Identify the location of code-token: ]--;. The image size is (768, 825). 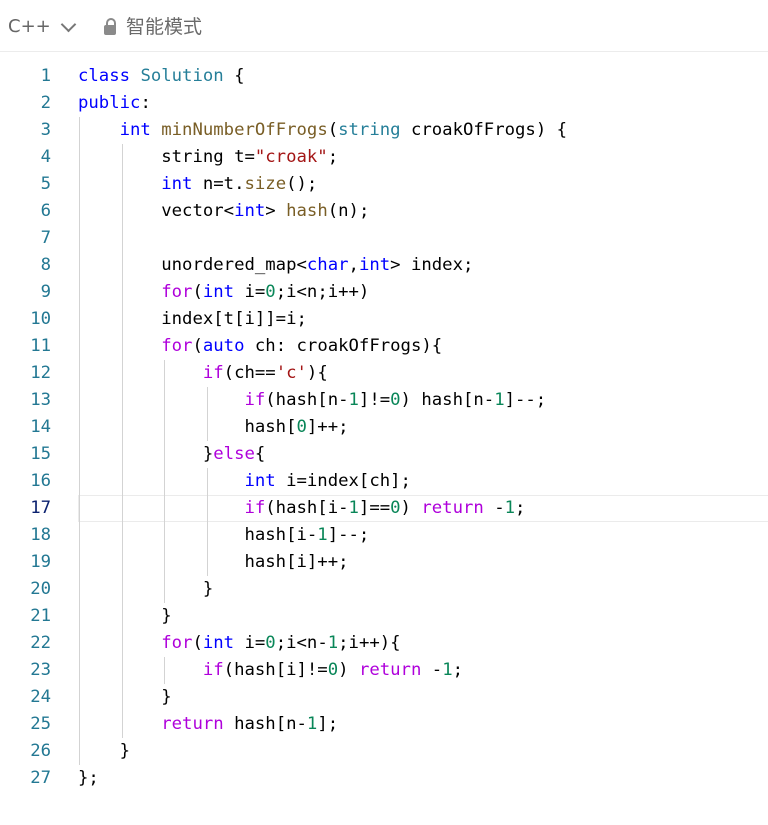
(525, 400).